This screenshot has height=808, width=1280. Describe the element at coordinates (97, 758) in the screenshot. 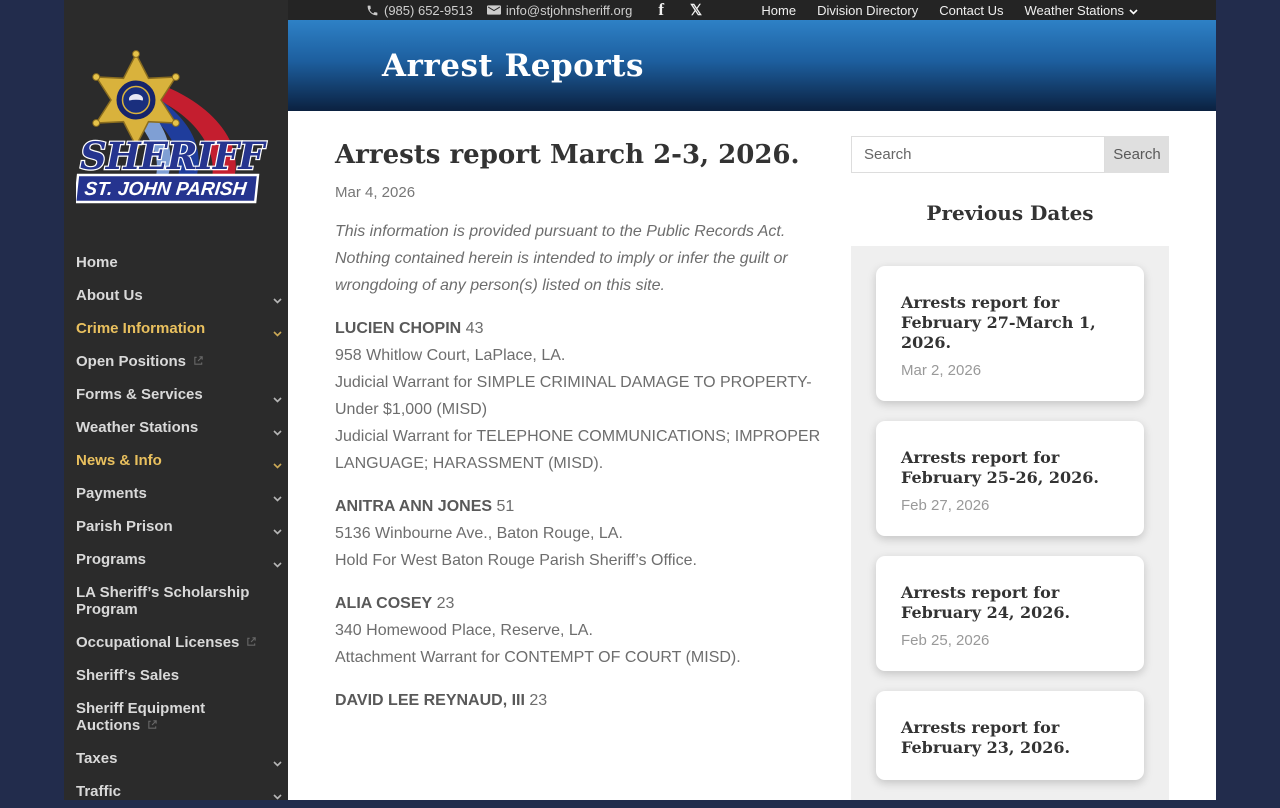

I see `sidebar-item-label: Taxes` at that location.